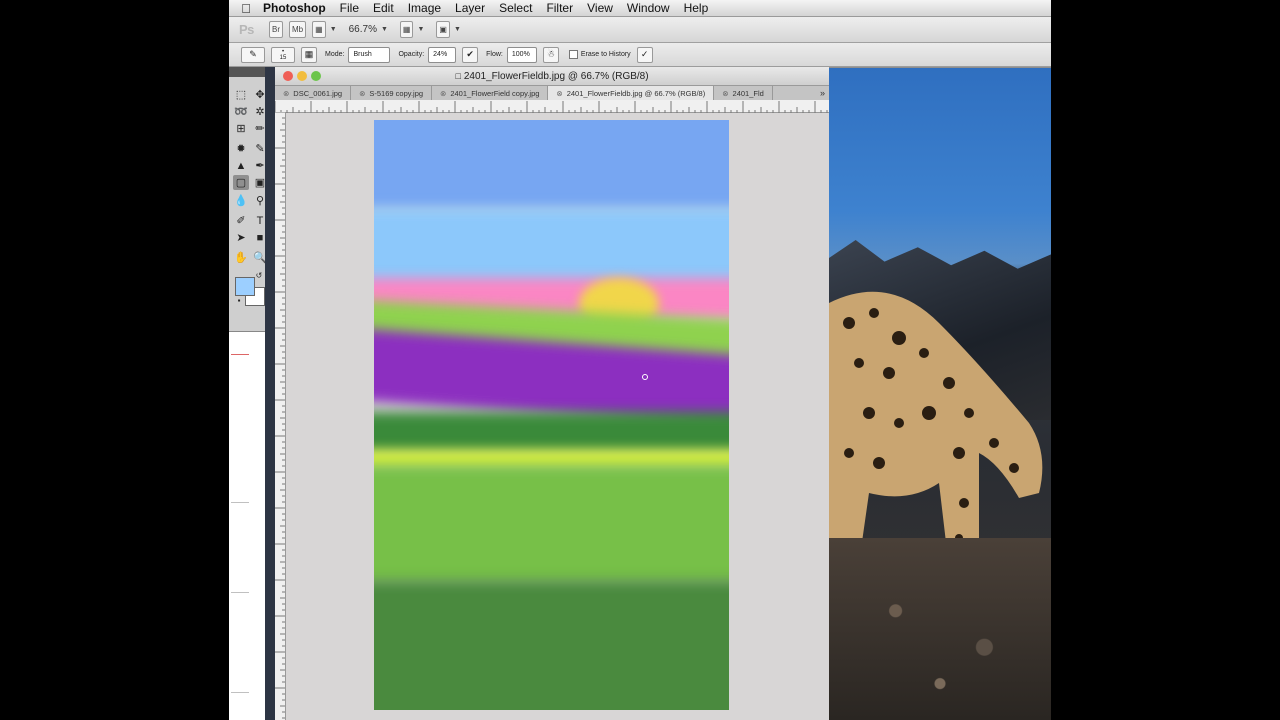 Image resolution: width=1280 pixels, height=720 pixels. I want to click on zoom-window-button, so click(316, 76).